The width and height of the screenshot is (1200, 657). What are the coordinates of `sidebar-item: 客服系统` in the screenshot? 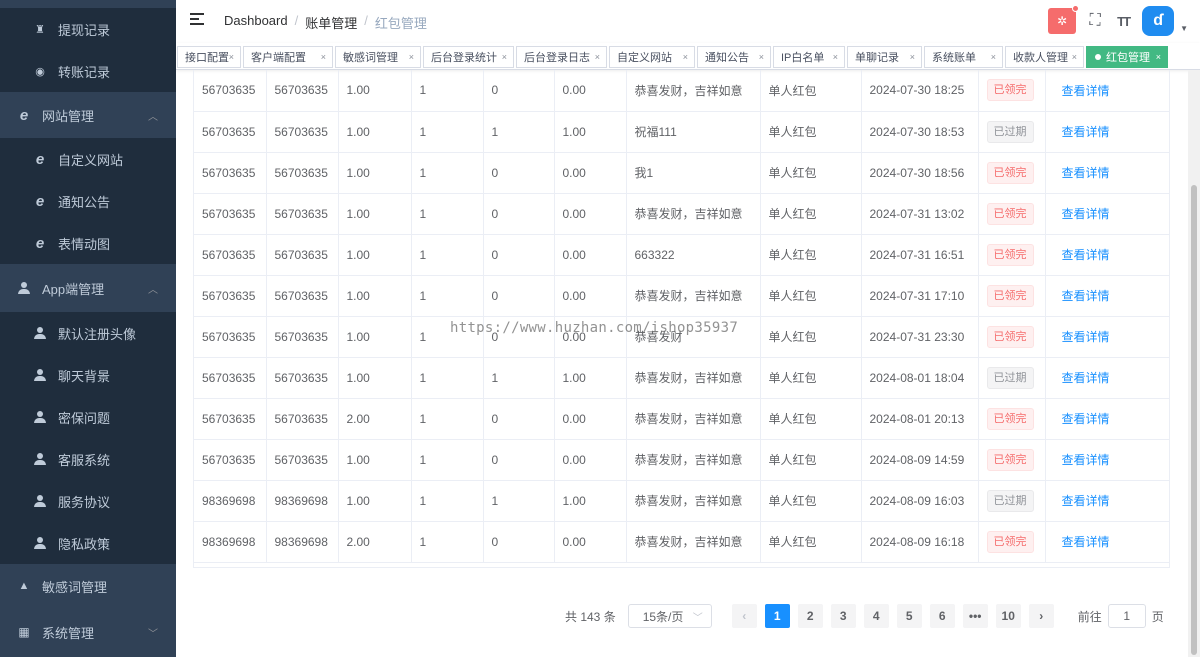 It's located at (88, 459).